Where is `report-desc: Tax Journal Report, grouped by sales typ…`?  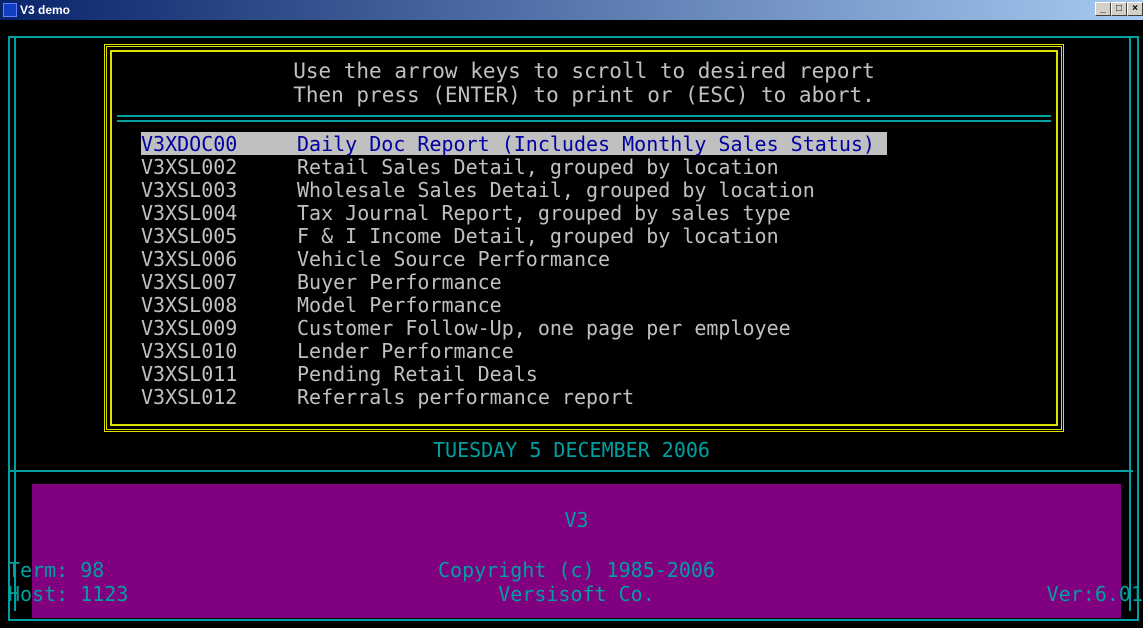 report-desc: Tax Journal Report, grouped by sales typ… is located at coordinates (544, 213).